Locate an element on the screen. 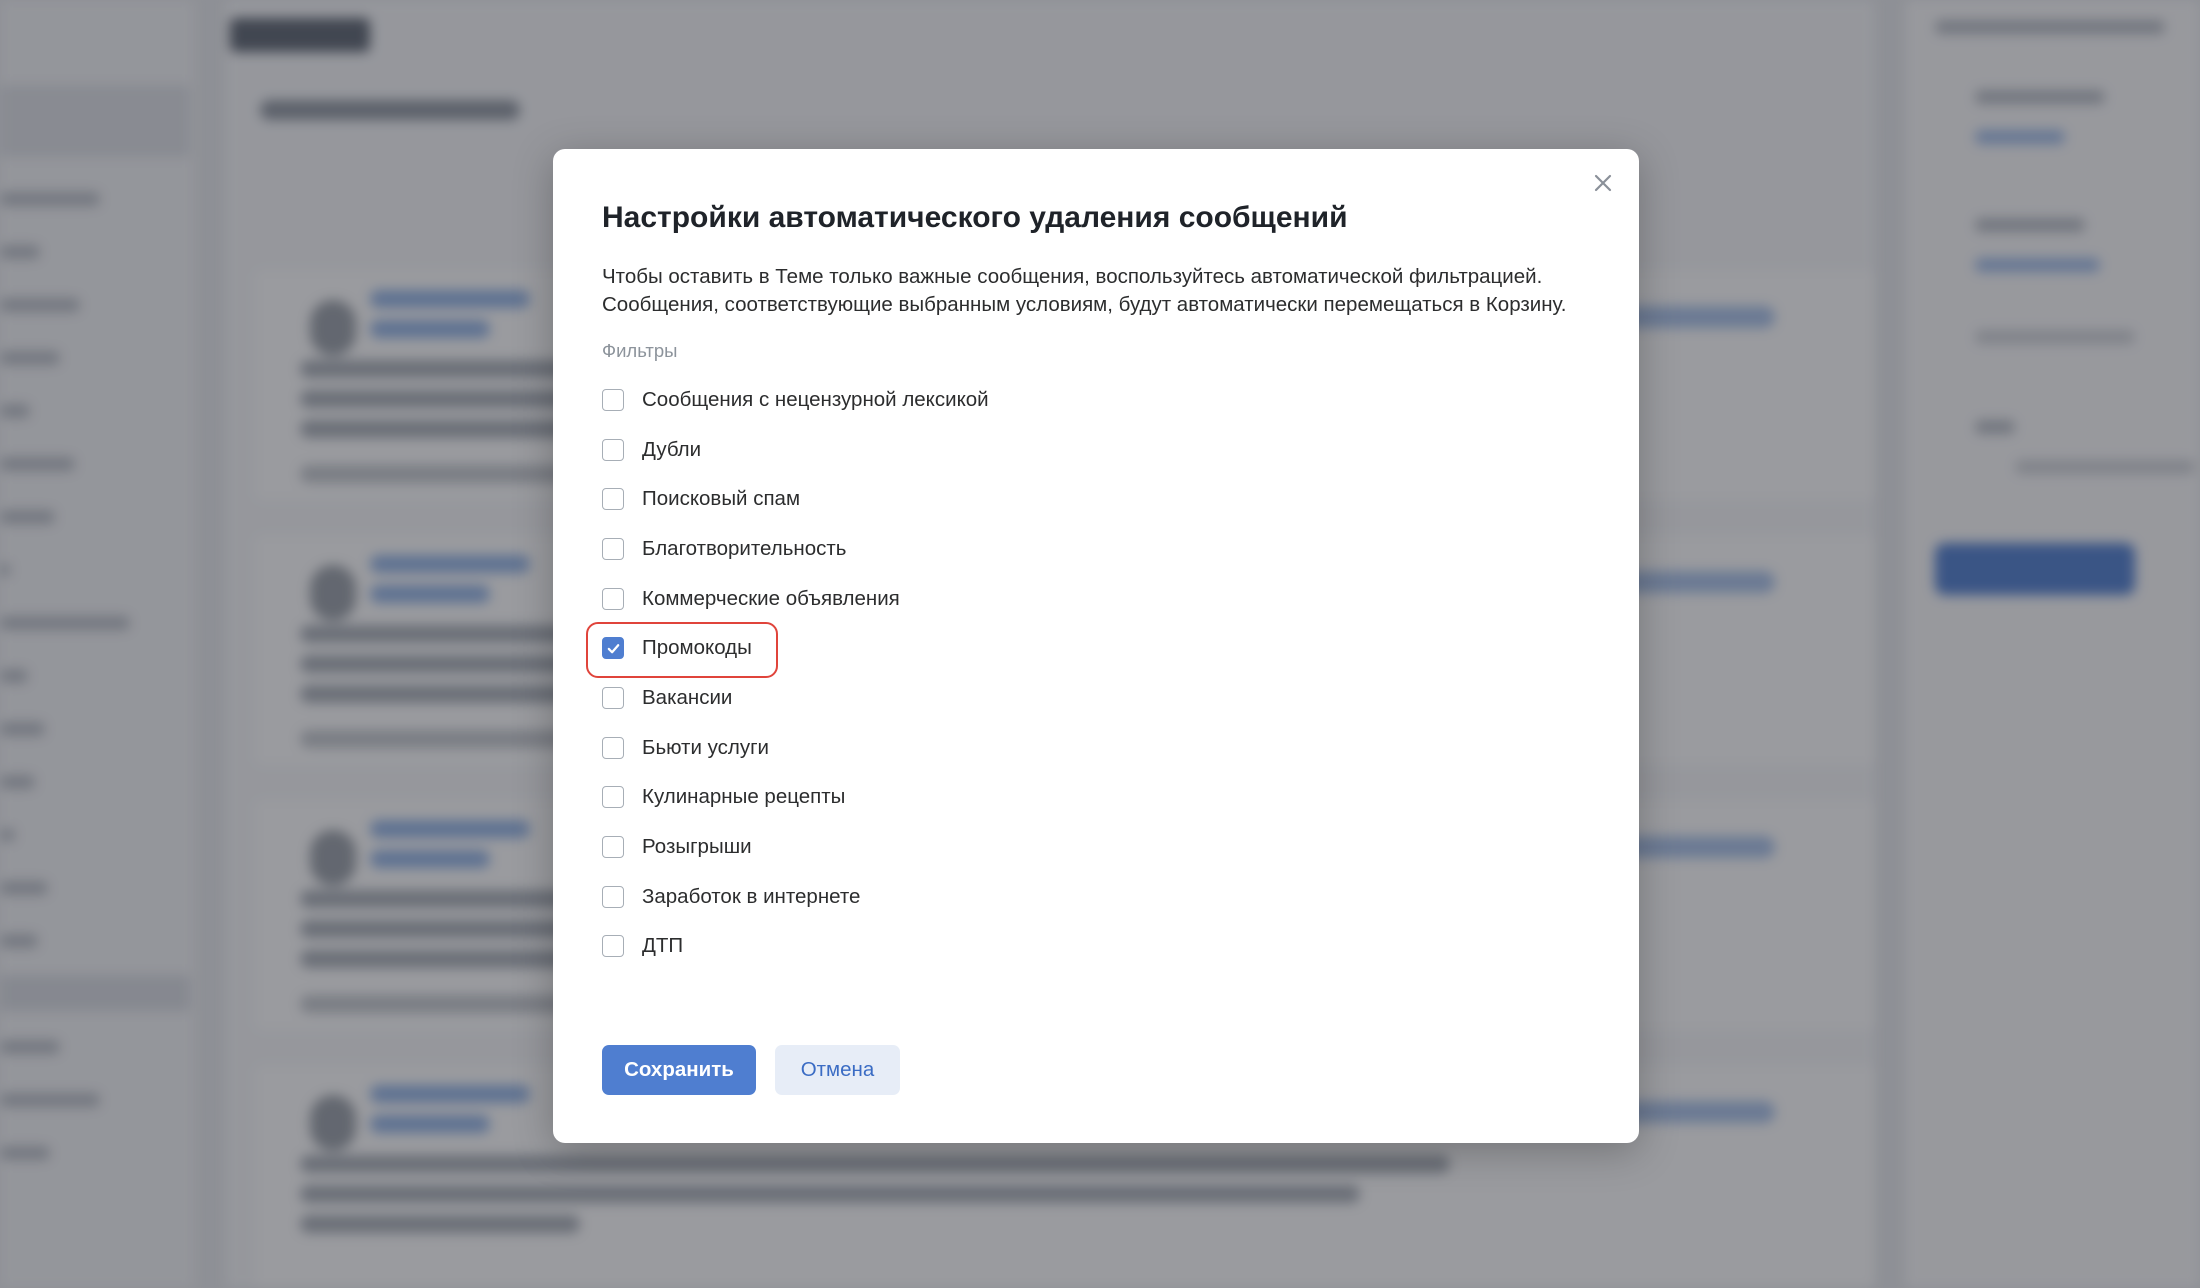 The height and width of the screenshot is (1288, 2200). filter-option: Розыгрыши is located at coordinates (1095, 847).